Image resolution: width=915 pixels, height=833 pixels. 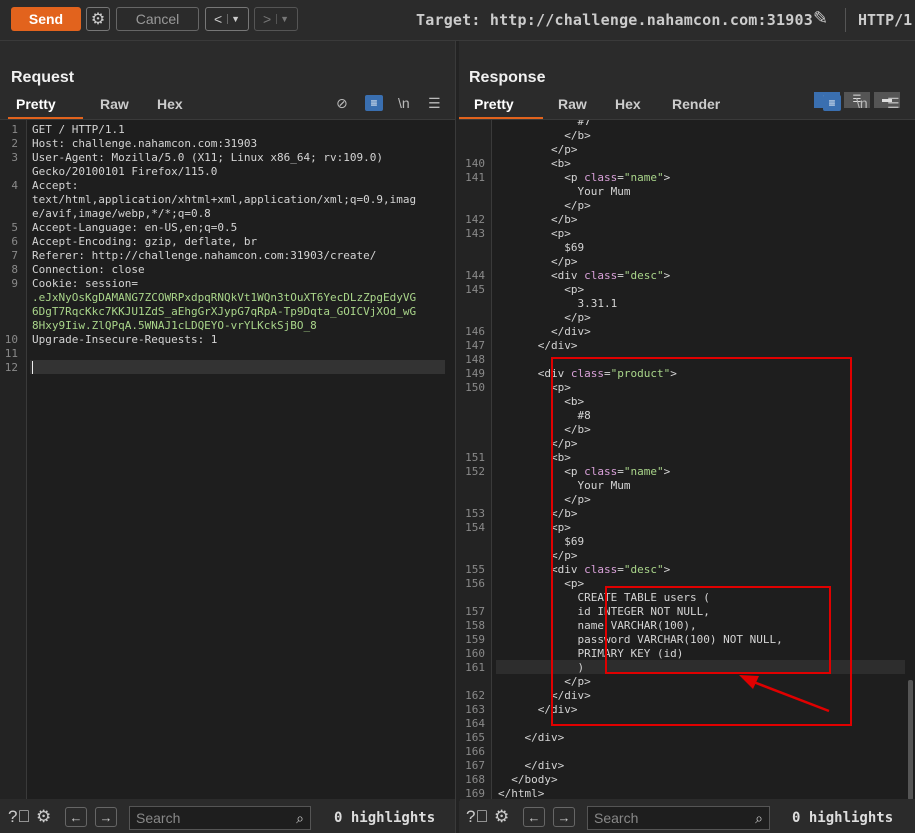 I want to click on line-number: 9, so click(x=14, y=283).